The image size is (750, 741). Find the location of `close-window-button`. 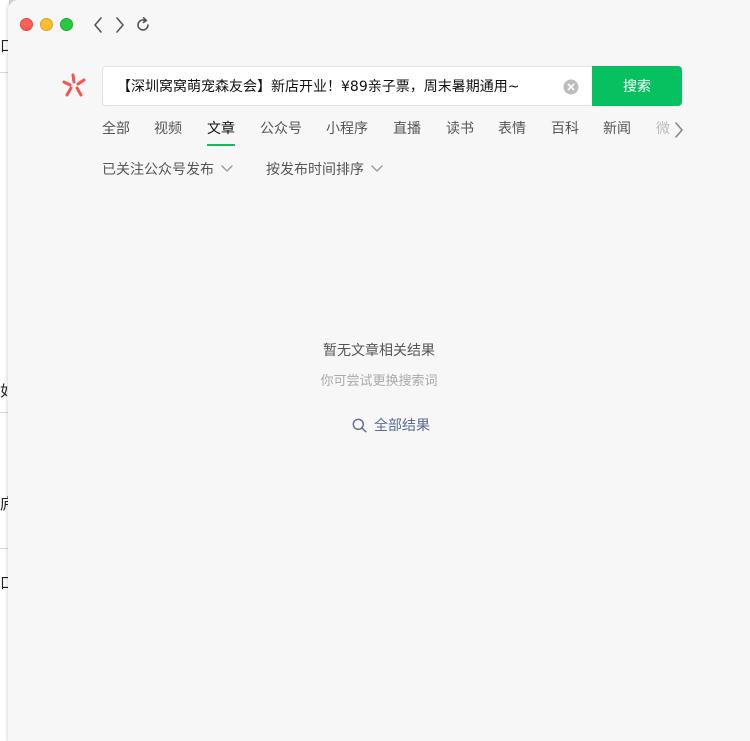

close-window-button is located at coordinates (26, 24).